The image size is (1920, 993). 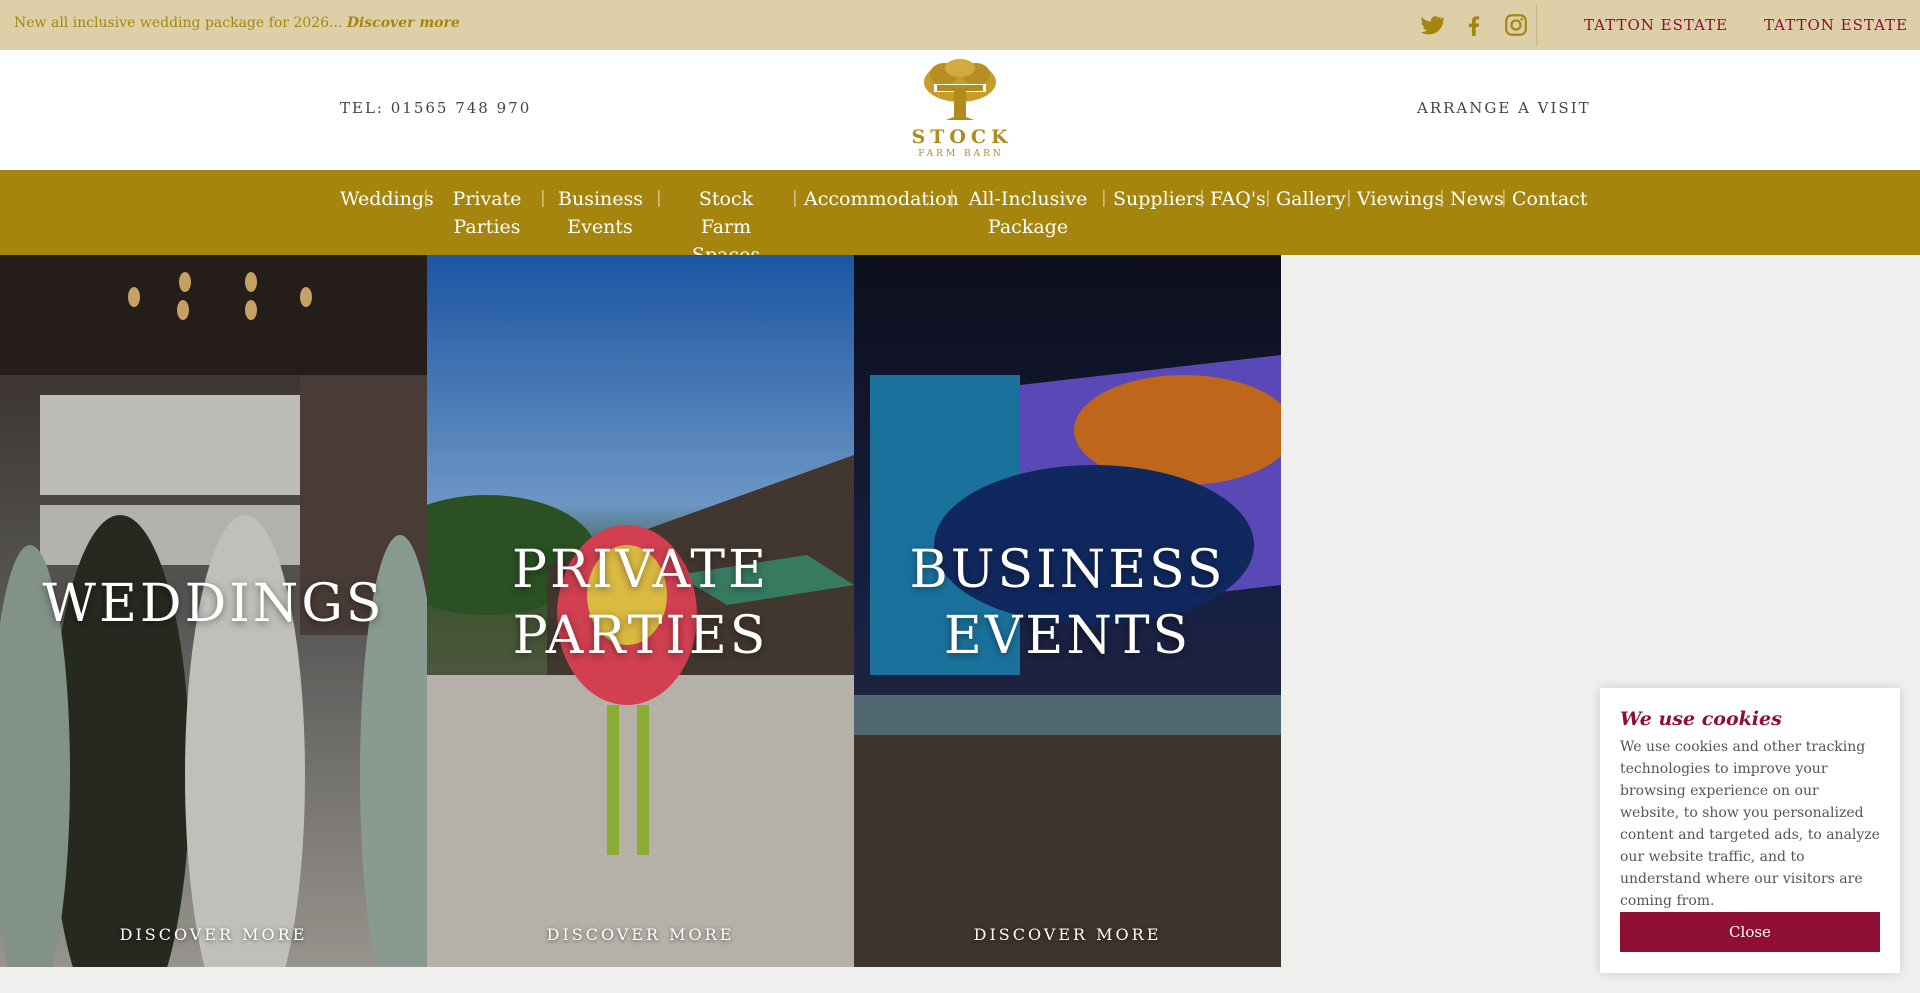 I want to click on twitter-icon, so click(x=1431, y=25).